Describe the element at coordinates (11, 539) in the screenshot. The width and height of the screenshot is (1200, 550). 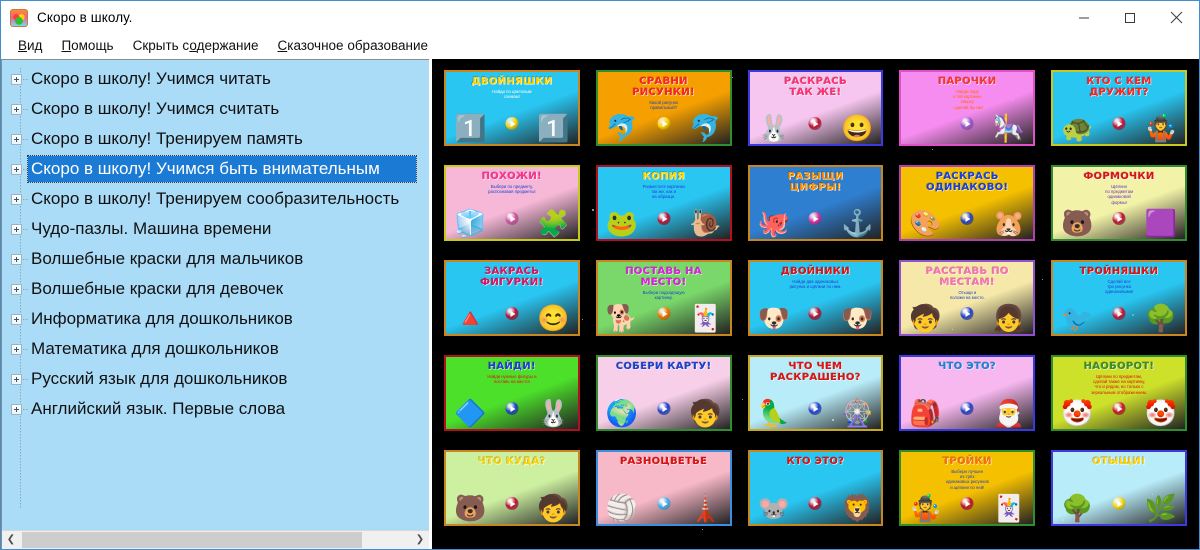
I see `scroll-left-icon: ❮` at that location.